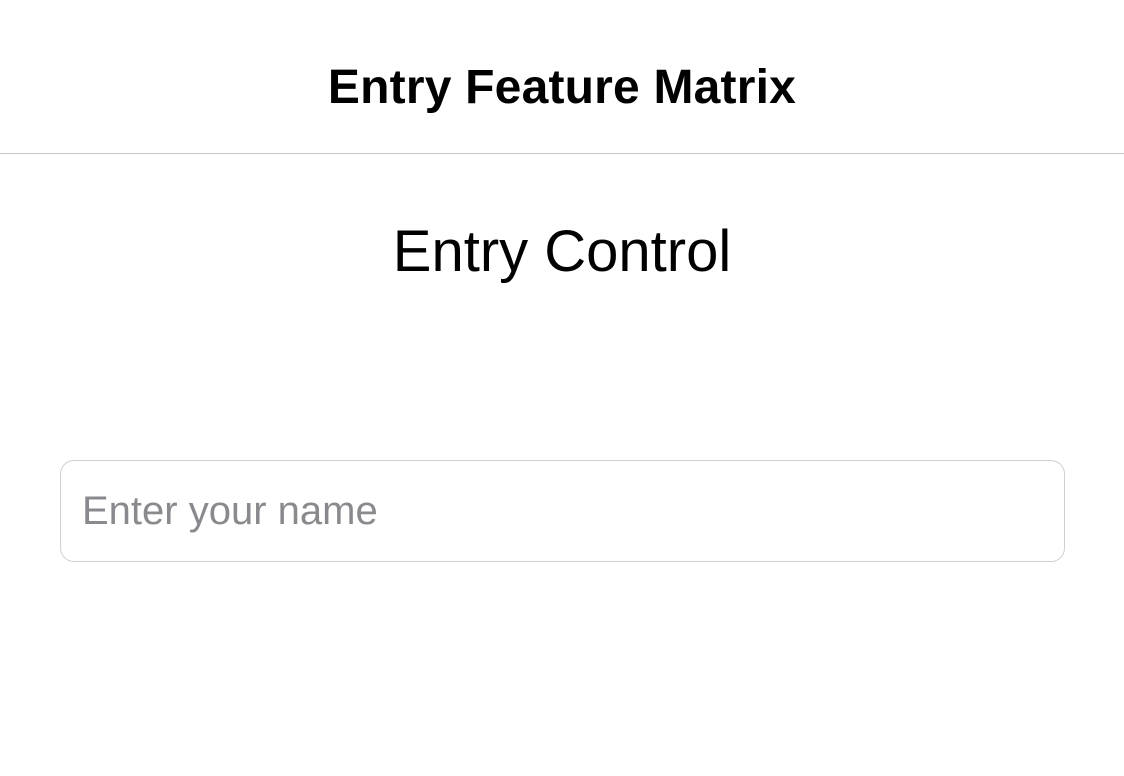 This screenshot has height=776, width=1124. I want to click on name-input, so click(562, 511).